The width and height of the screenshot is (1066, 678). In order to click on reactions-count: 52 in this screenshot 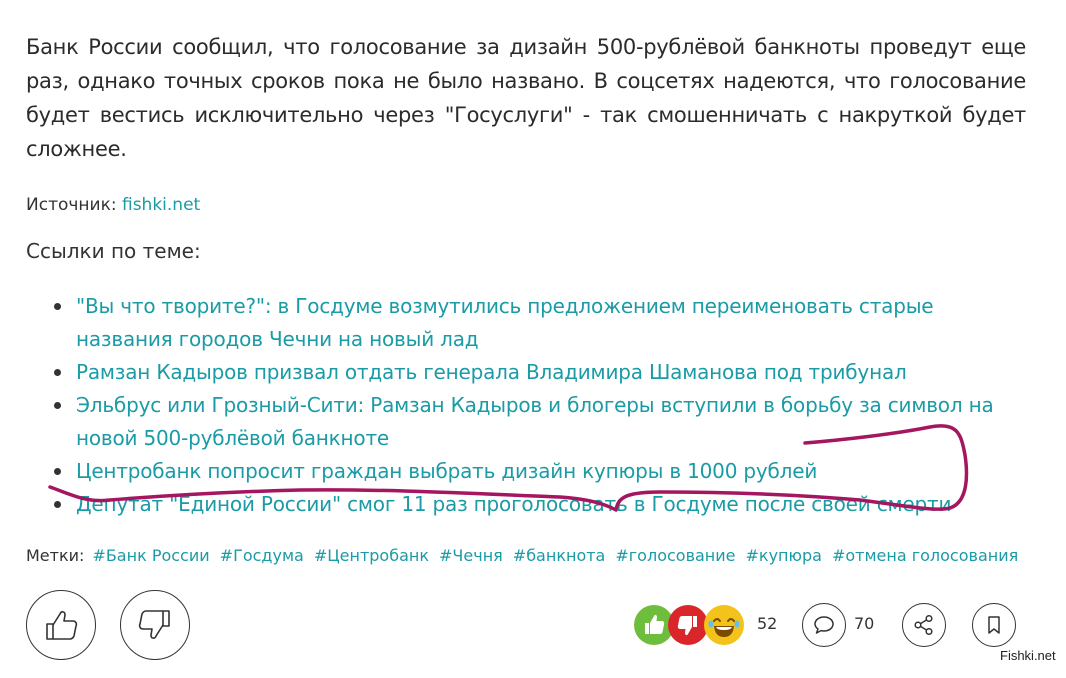, I will do `click(767, 623)`.